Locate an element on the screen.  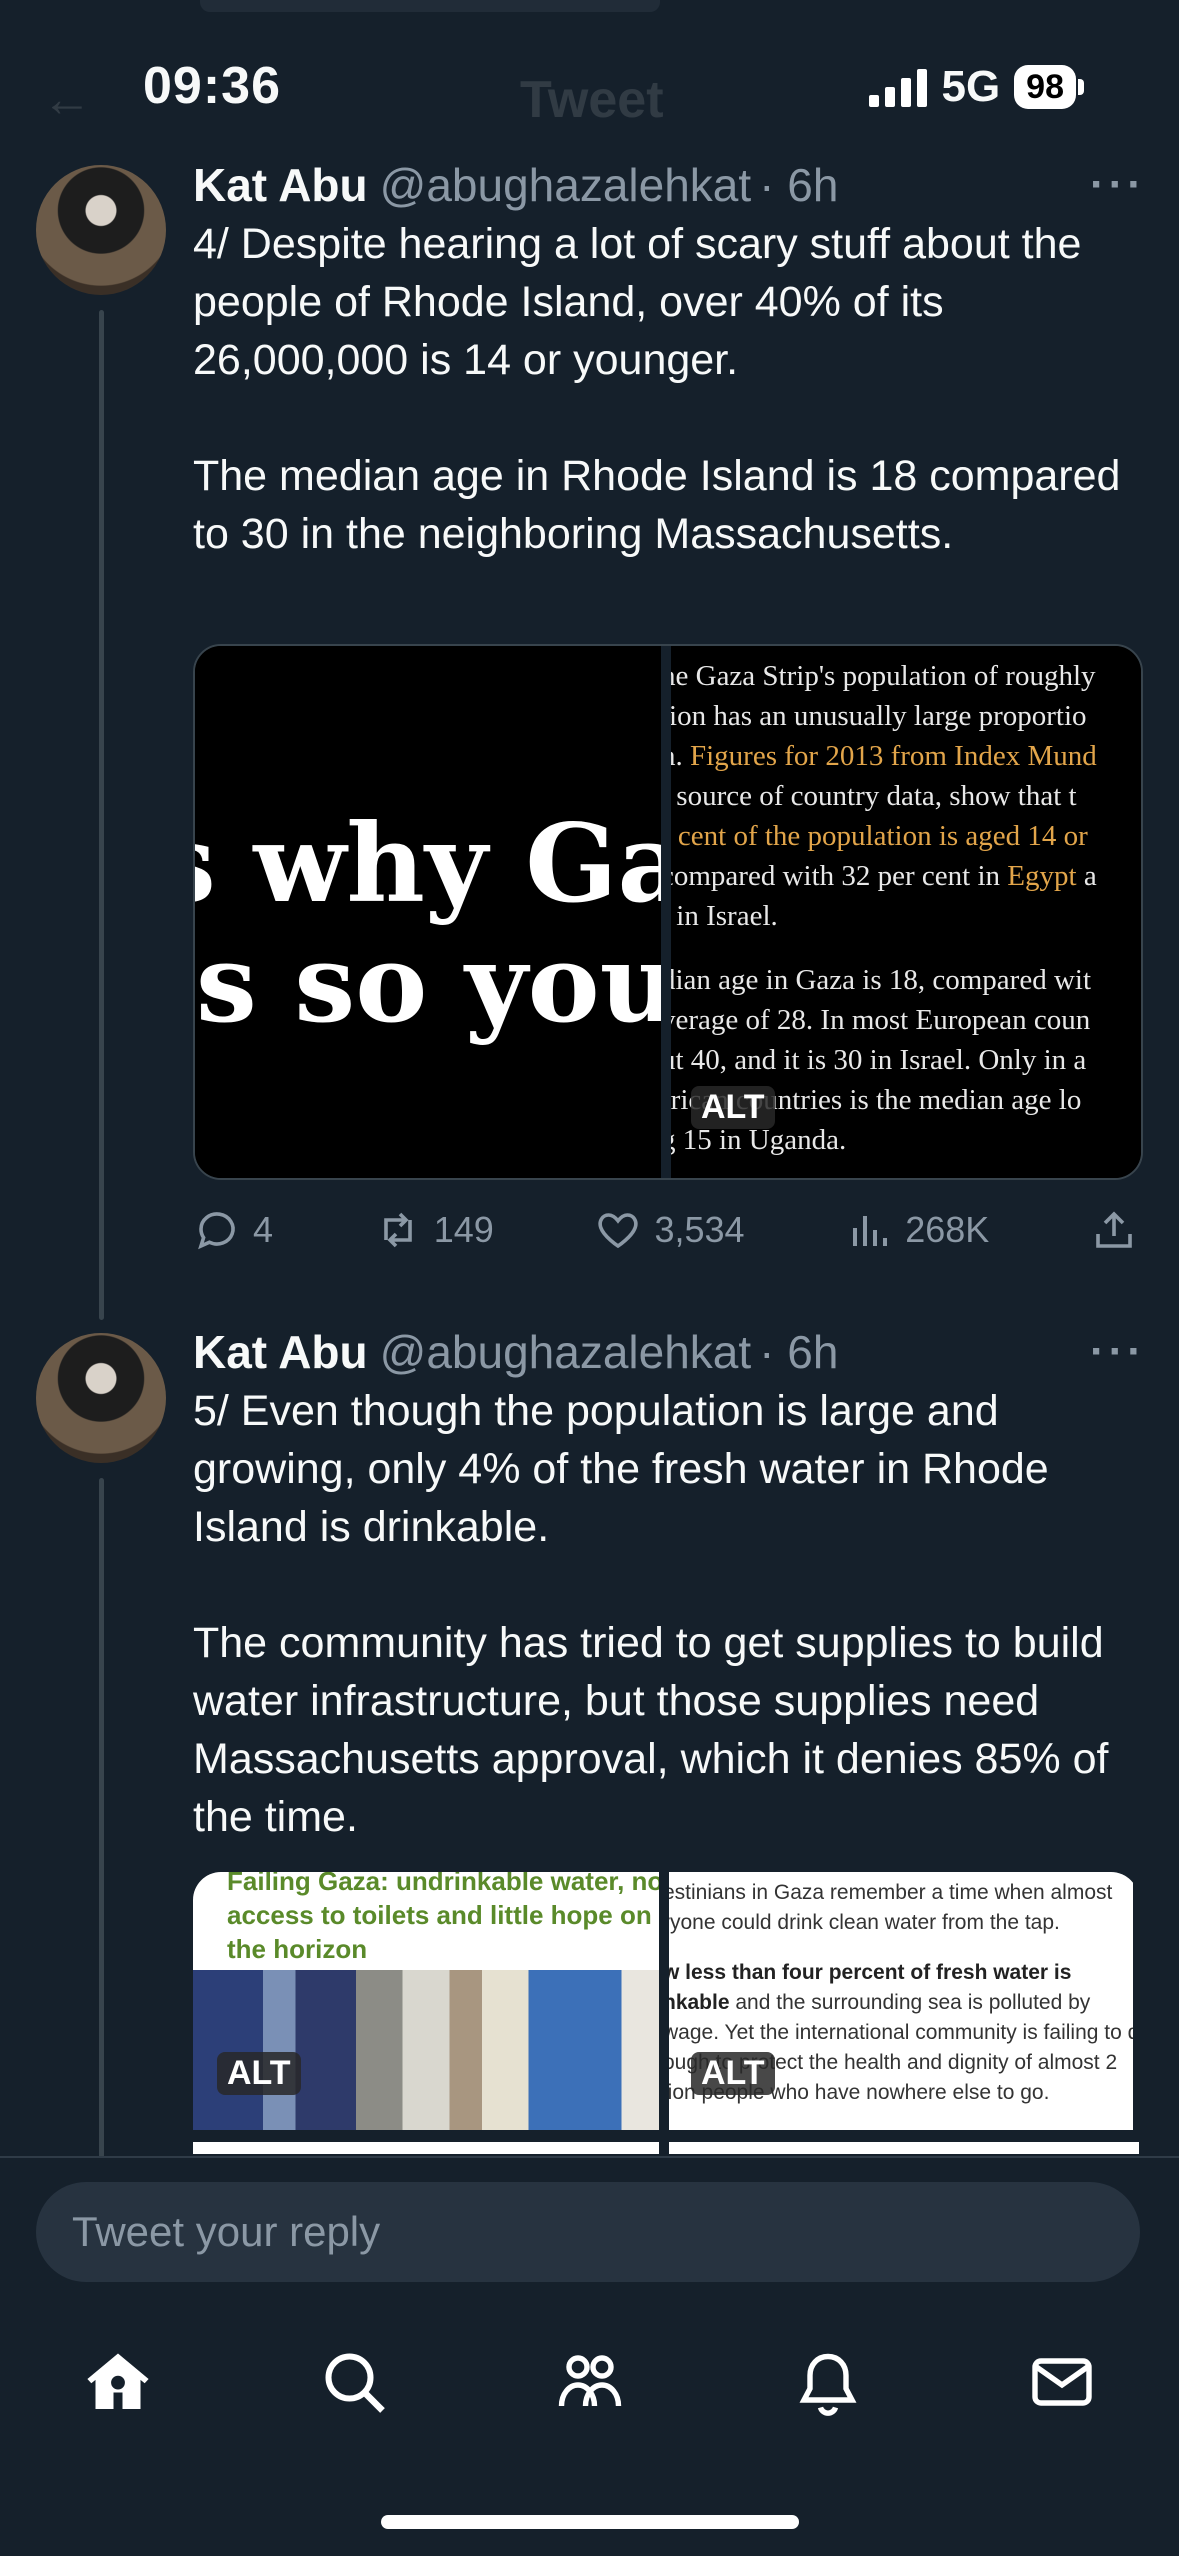
media-image-left: s why Ga is so you is located at coordinates (428, 912).